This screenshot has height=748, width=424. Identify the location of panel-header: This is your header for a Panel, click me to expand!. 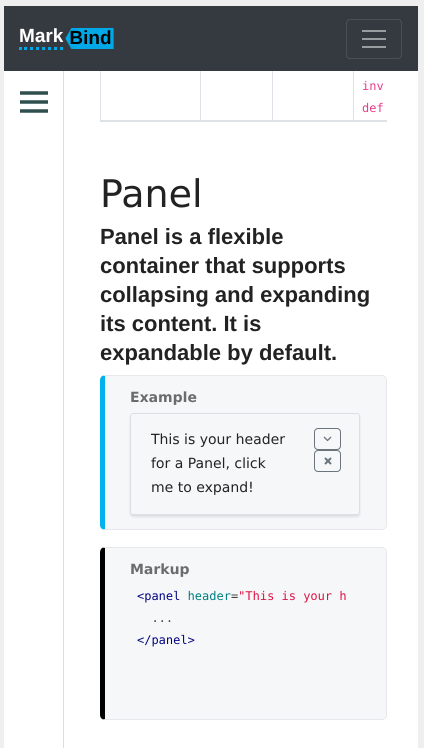
(218, 464).